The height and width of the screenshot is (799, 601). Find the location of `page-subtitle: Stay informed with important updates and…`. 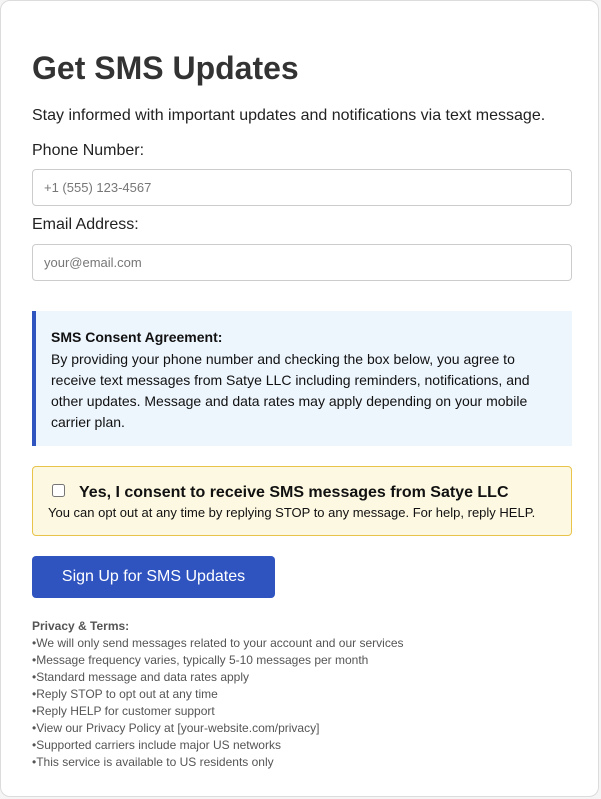

page-subtitle: Stay informed with important updates and… is located at coordinates (289, 115).